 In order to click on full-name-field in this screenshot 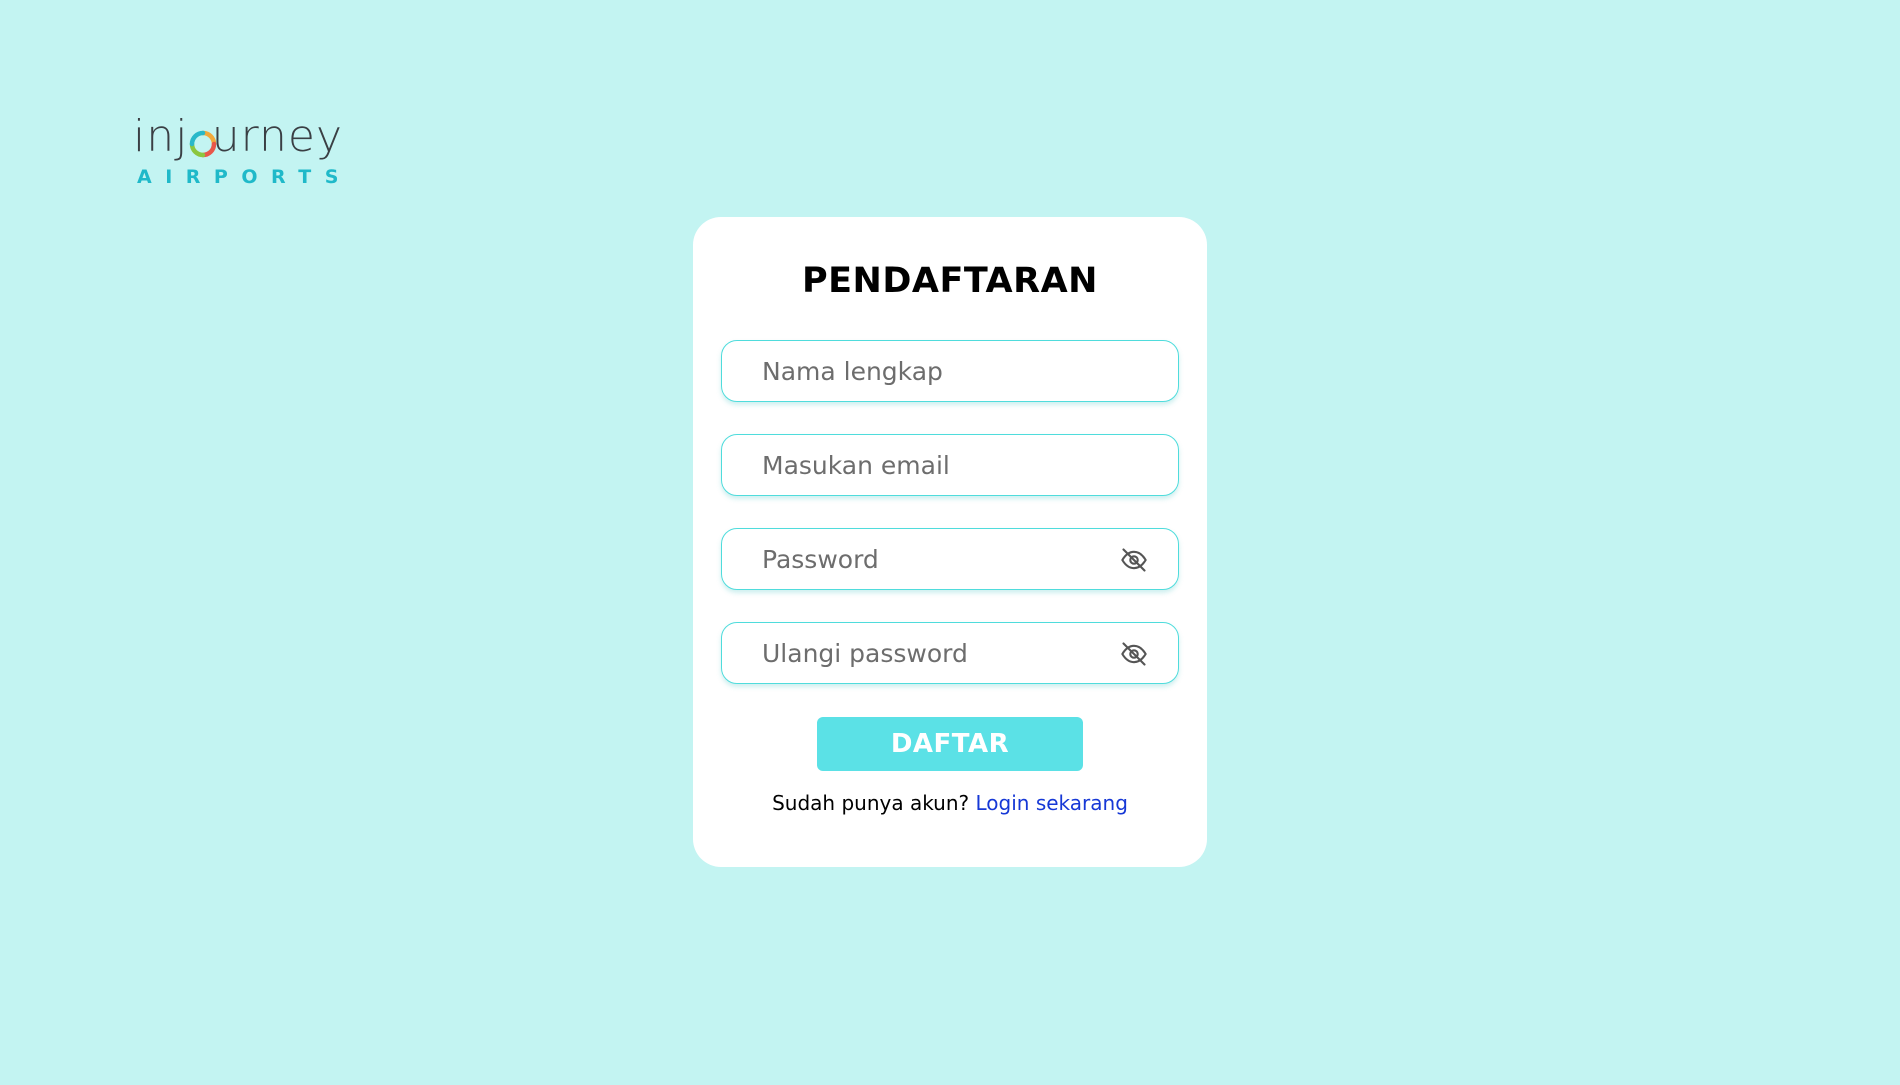, I will do `click(950, 371)`.